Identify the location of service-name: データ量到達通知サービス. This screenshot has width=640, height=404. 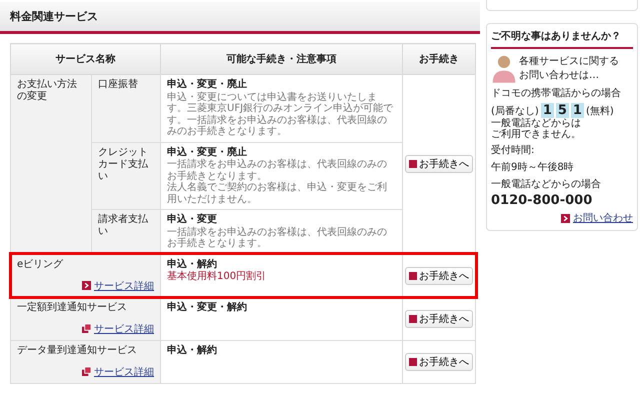
(77, 350).